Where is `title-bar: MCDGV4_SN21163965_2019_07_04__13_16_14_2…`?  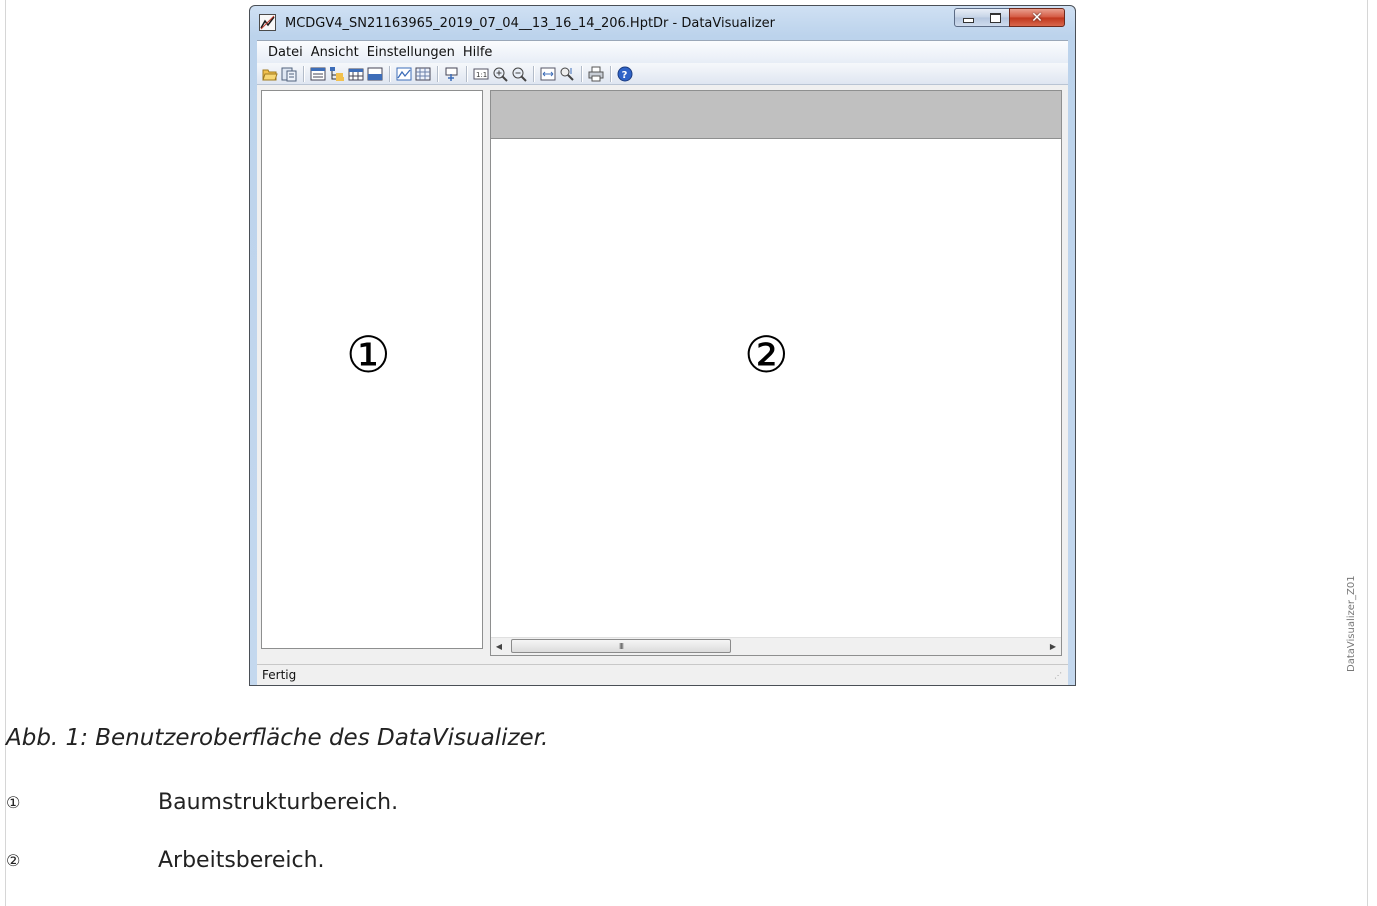 title-bar: MCDGV4_SN21163965_2019_07_04__13_16_14_2… is located at coordinates (662, 23).